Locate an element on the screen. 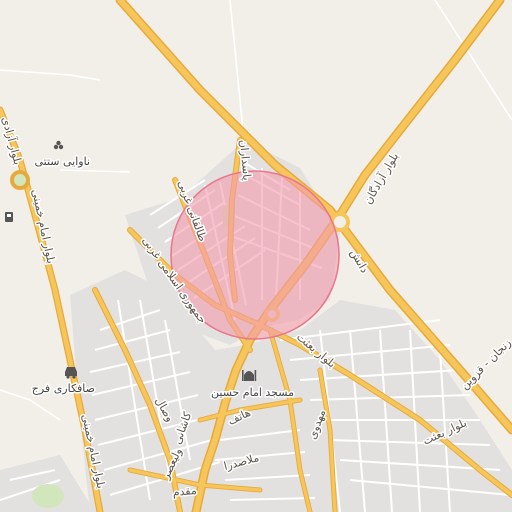  road-label-moghadam: مقدم is located at coordinates (184, 491).